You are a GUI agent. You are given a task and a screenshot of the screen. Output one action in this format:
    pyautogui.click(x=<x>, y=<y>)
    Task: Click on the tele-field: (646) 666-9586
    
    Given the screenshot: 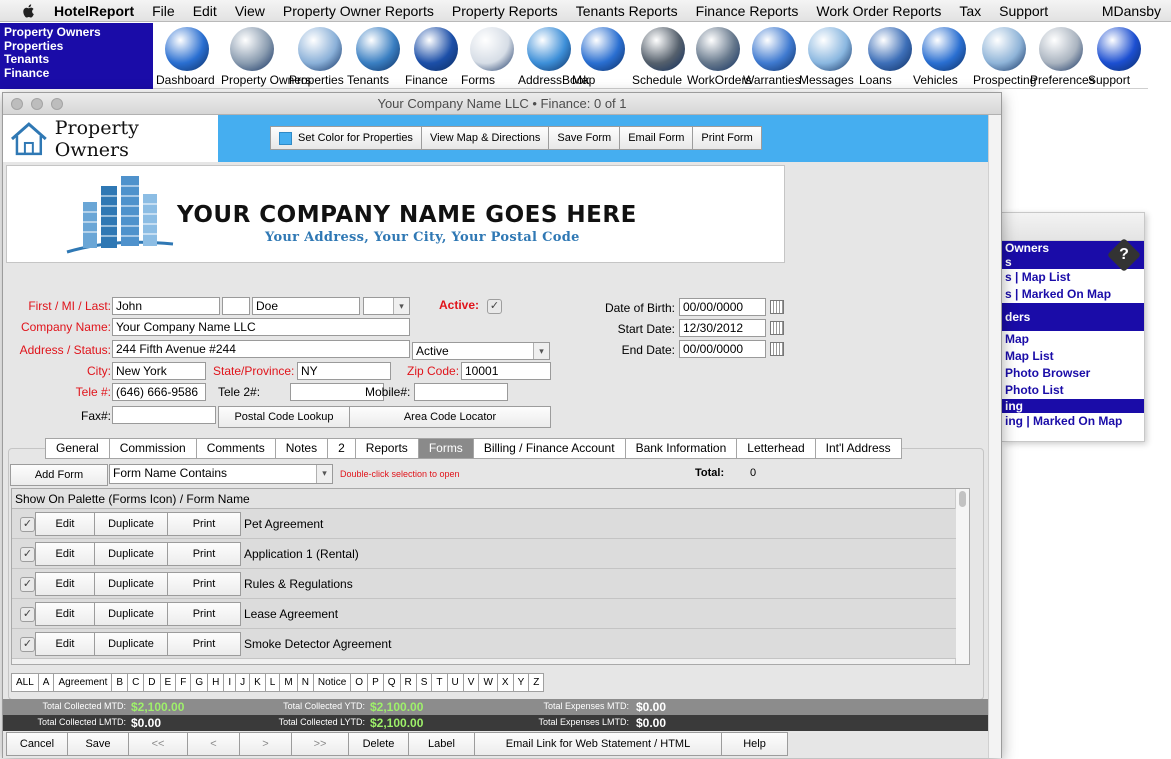 What is the action you would take?
    pyautogui.click(x=159, y=392)
    